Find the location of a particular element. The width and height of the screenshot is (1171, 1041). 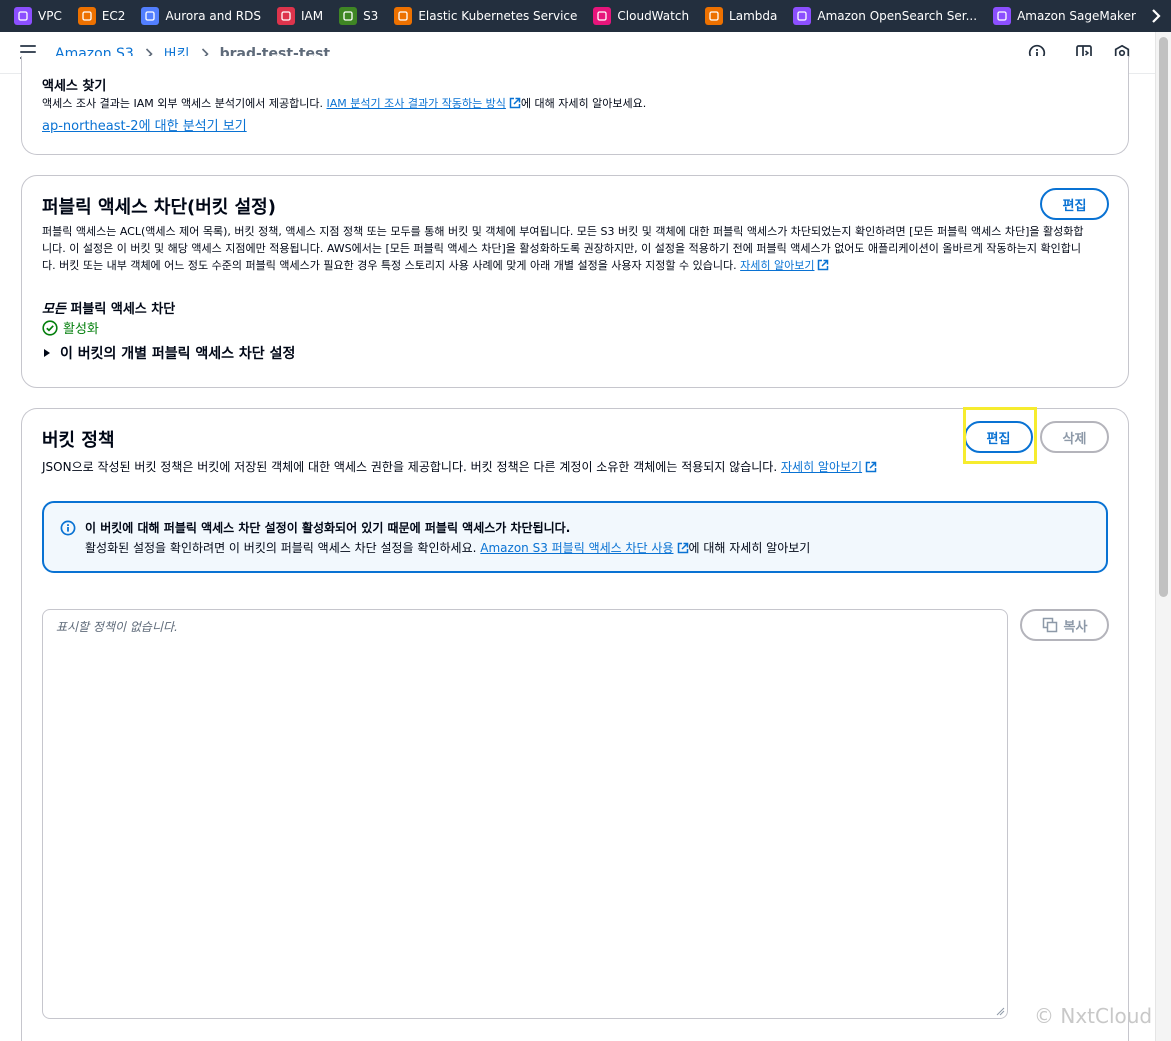

favorite-label: Aurora and RDS is located at coordinates (213, 16).